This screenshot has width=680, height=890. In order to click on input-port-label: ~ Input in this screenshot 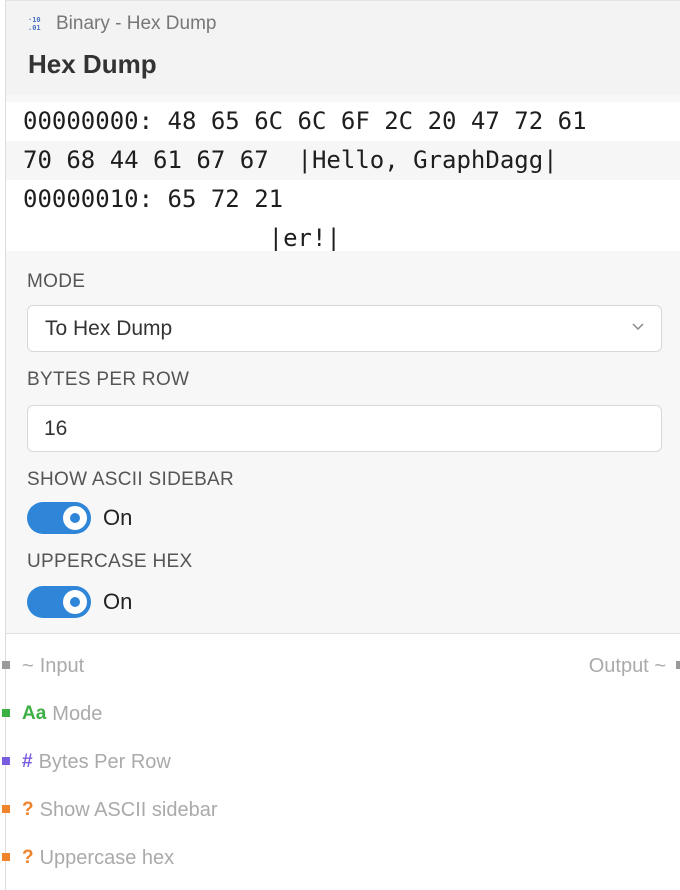, I will do `click(53, 666)`.